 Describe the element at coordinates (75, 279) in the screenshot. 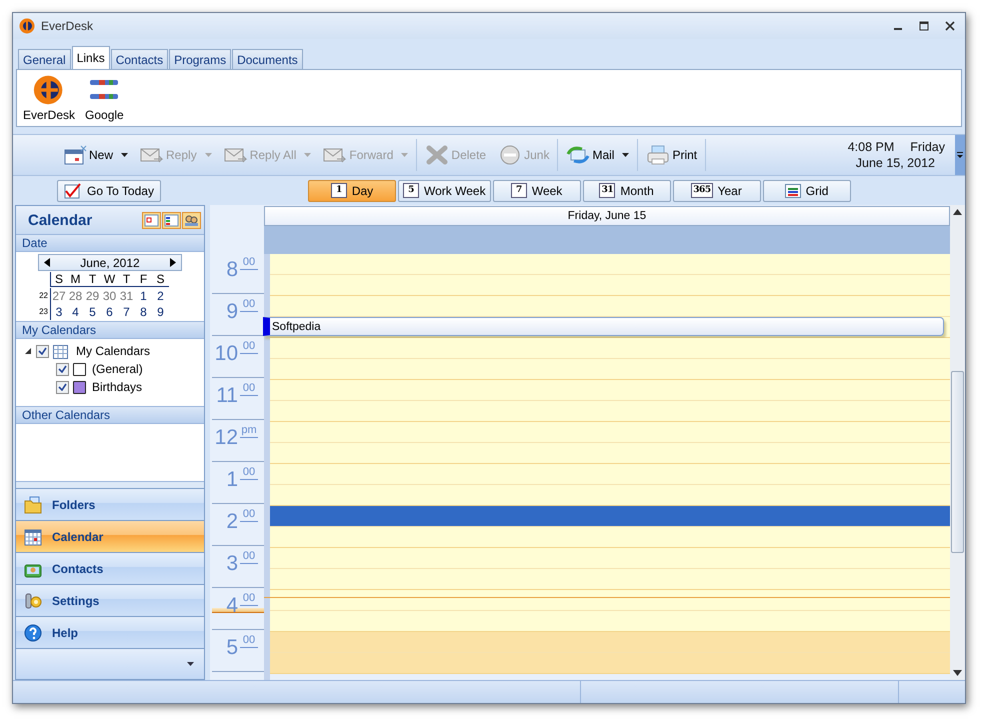

I see `weekday-label: M` at that location.